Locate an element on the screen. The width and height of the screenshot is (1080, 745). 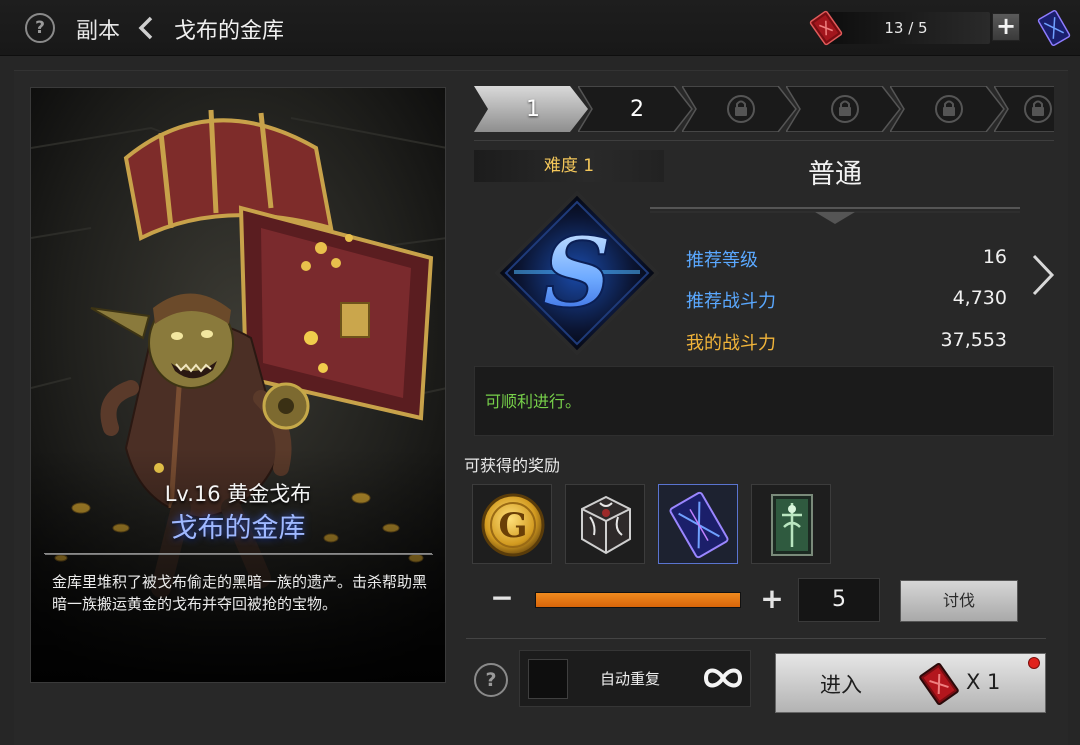
auto-repeat-label: 自动重复 is located at coordinates (630, 679).